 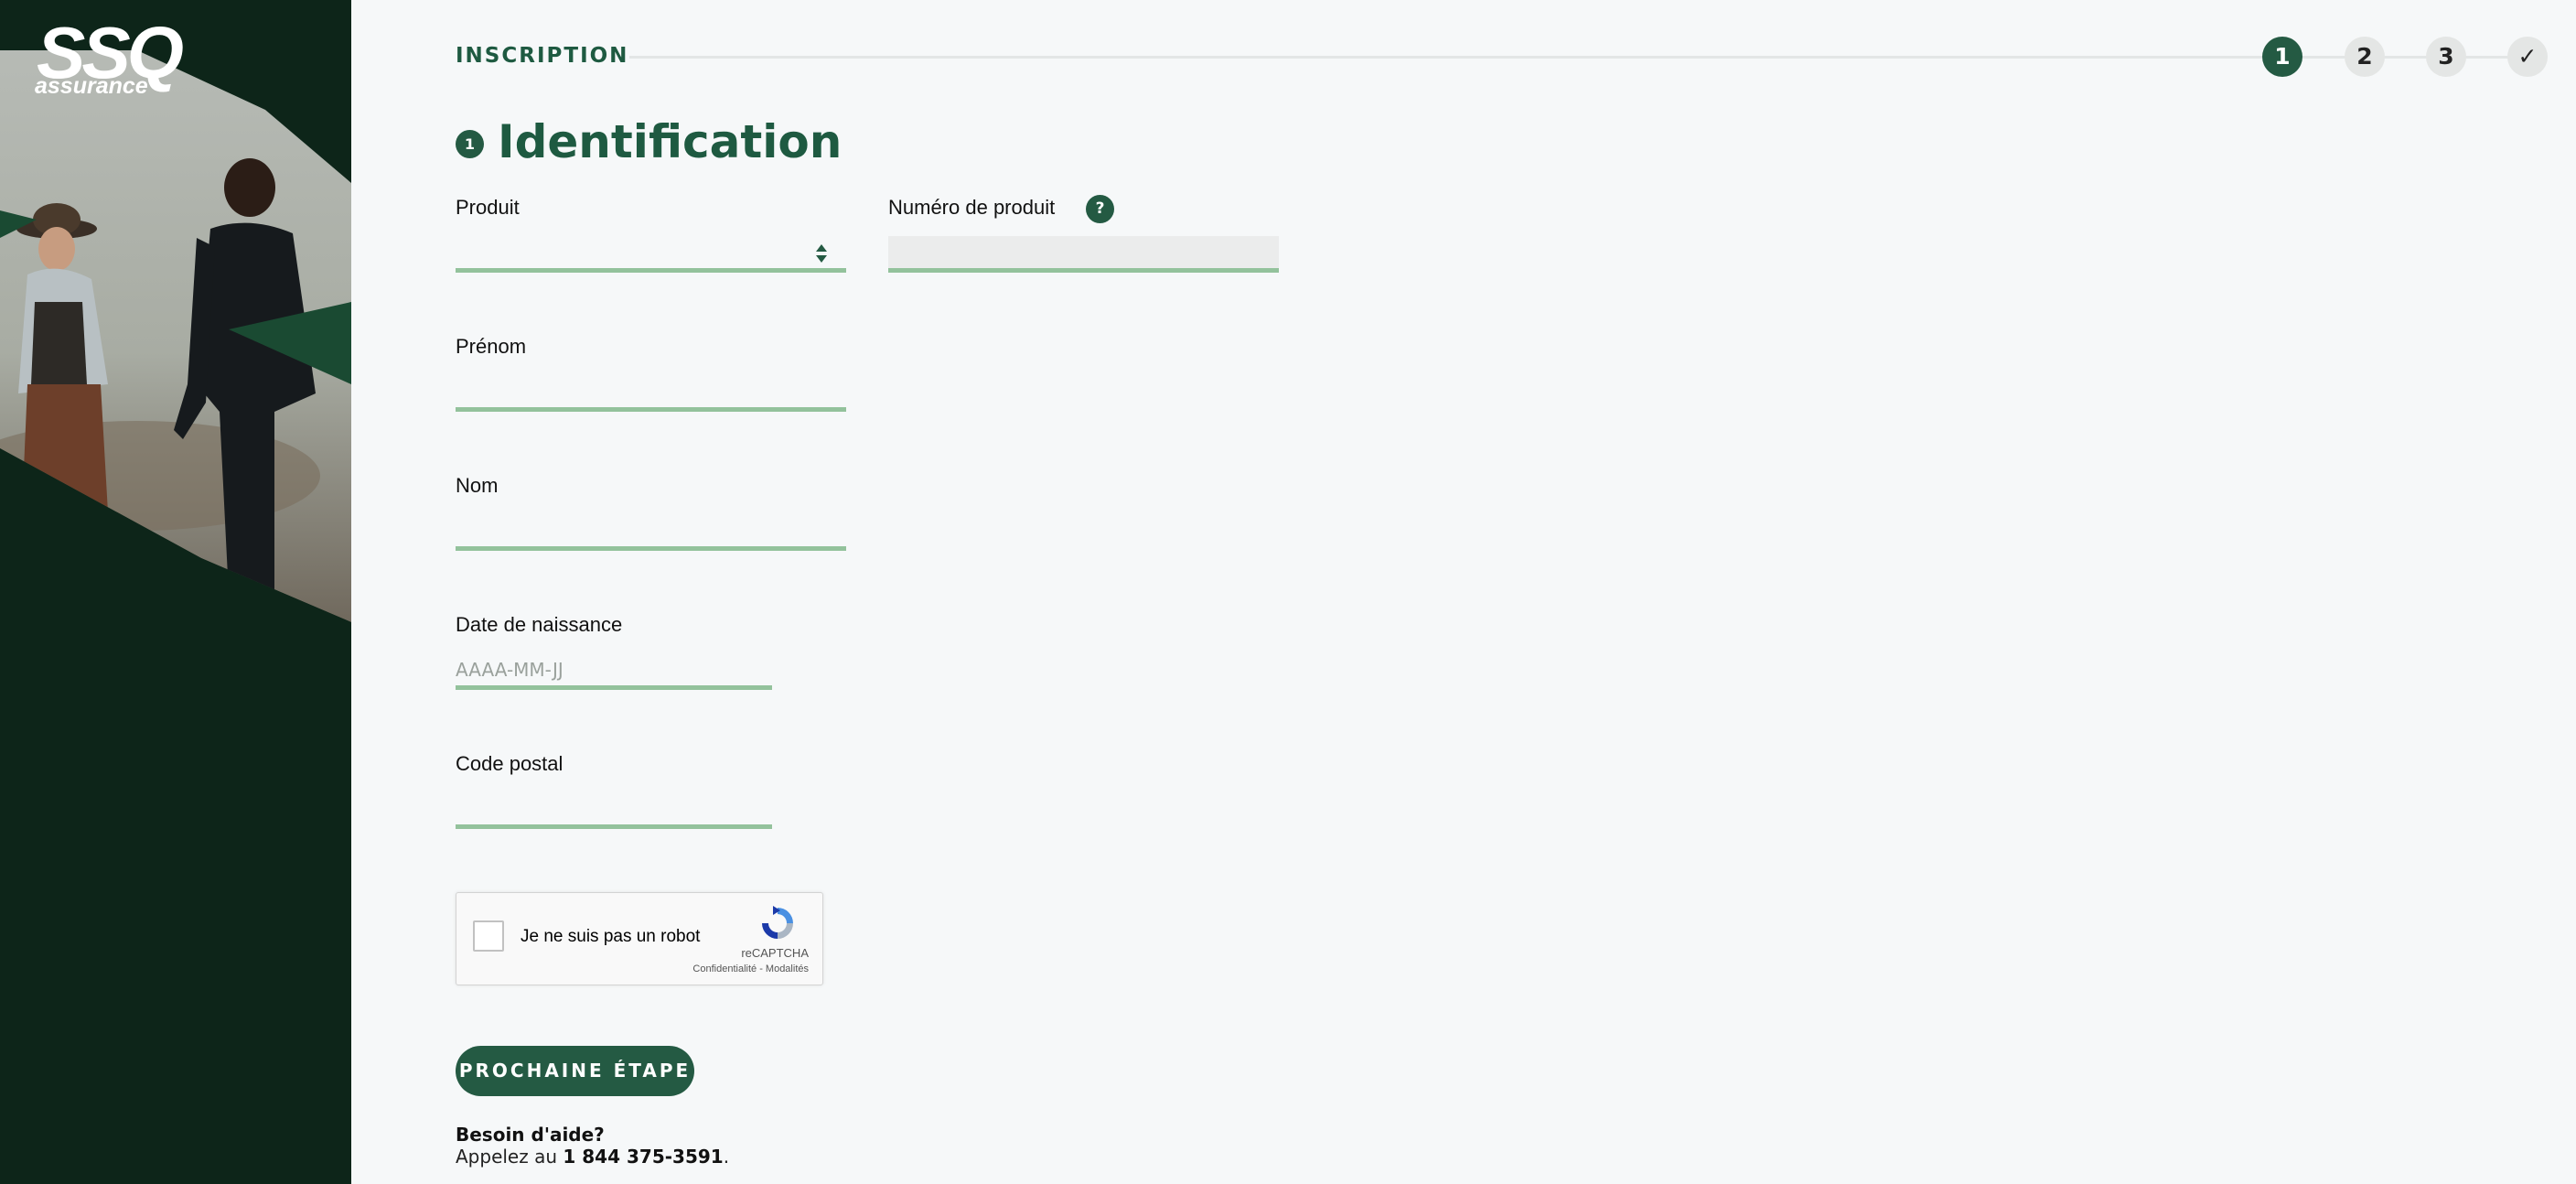 What do you see at coordinates (651, 533) in the screenshot?
I see `nom-input` at bounding box center [651, 533].